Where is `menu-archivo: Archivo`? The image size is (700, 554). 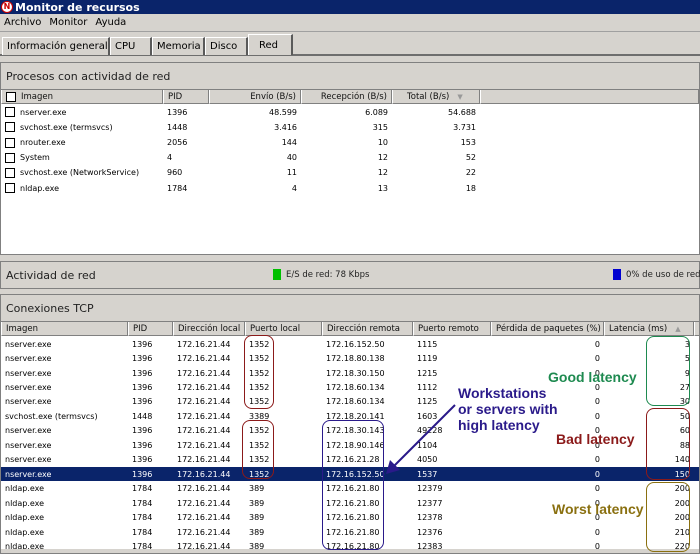
menu-archivo: Archivo is located at coordinates (22, 22).